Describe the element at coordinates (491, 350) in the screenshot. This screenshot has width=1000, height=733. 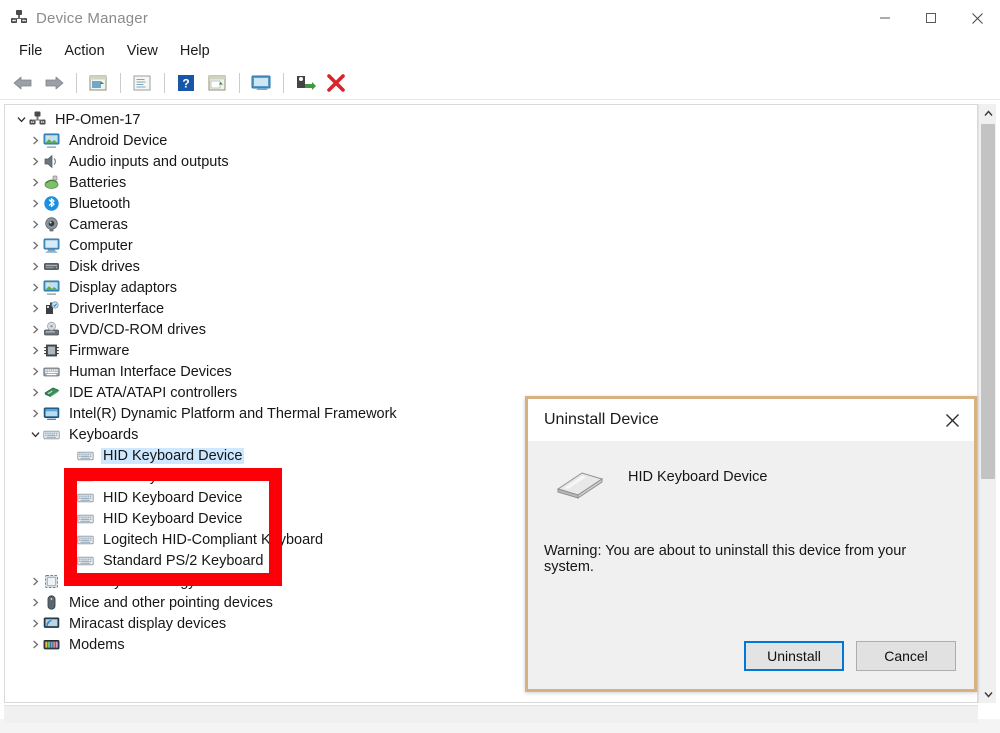
I see `tree-item: Firmware` at that location.